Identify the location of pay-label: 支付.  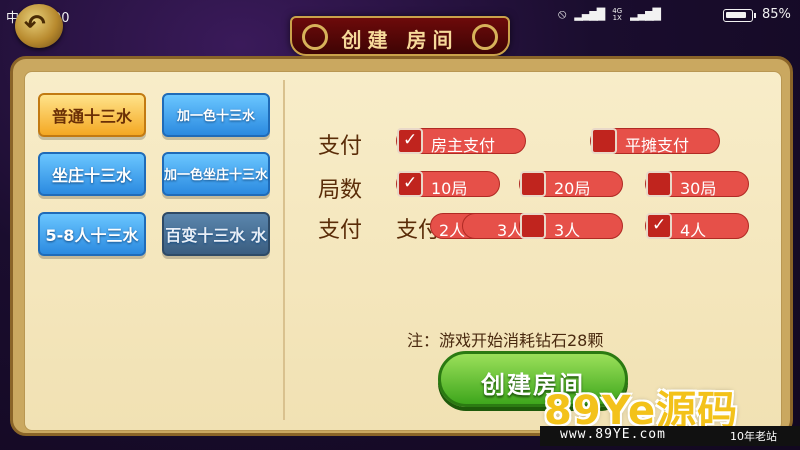
(340, 146).